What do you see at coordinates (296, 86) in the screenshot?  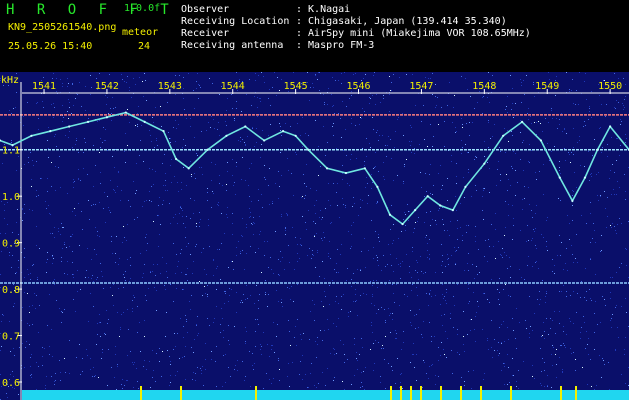 I see `x-tick-label-1545: 1545` at bounding box center [296, 86].